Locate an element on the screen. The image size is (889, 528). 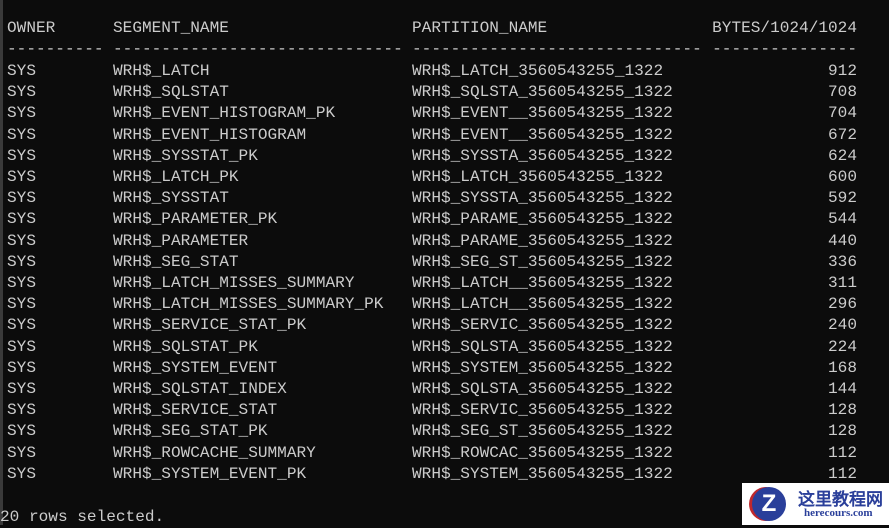
cell-segment-name: WRH$_SEG_STAT is located at coordinates (176, 261).